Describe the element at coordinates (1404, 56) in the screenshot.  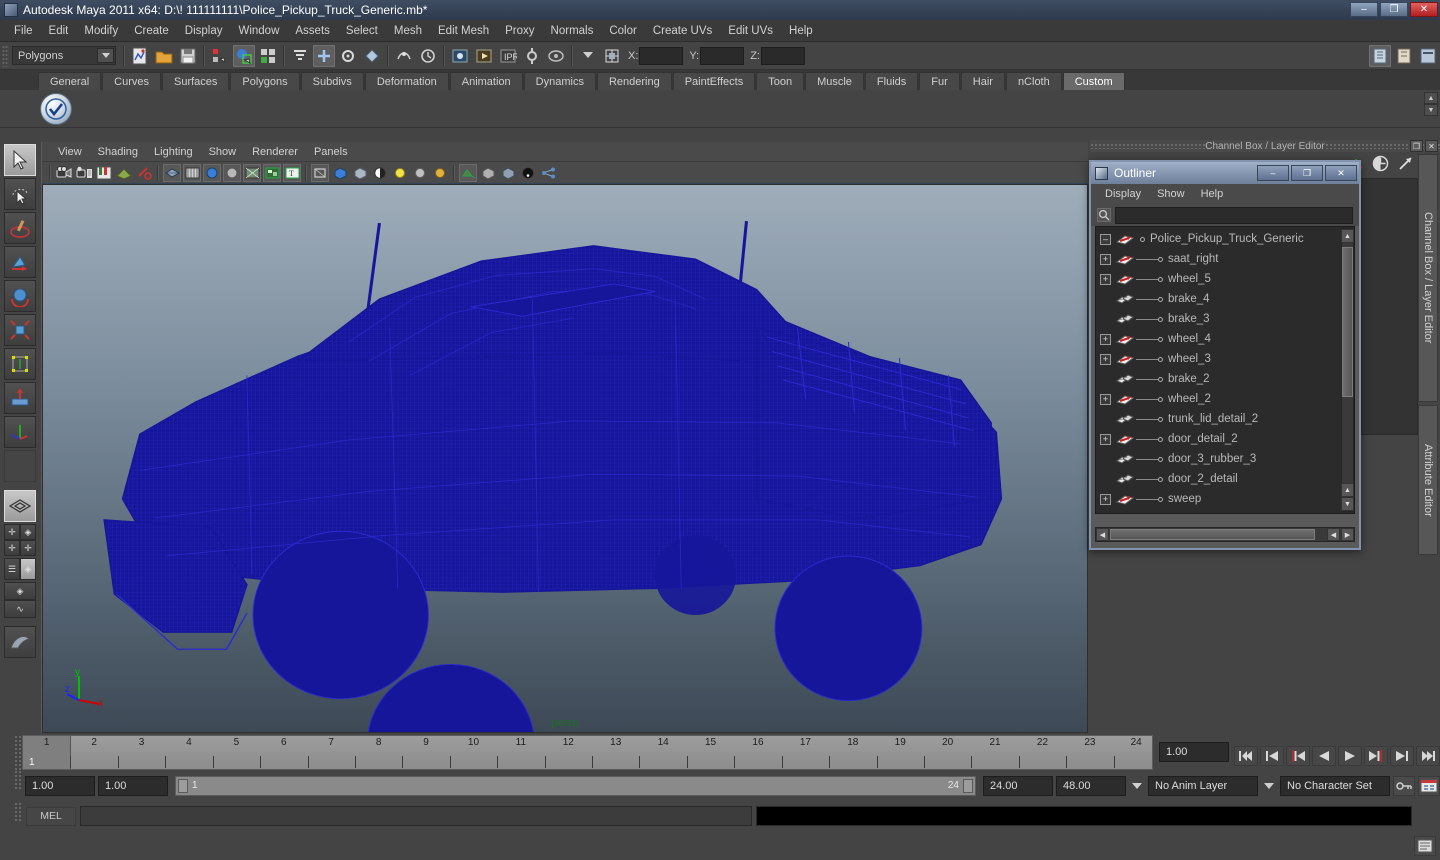
I see `show-hide-attribute-editor-icon` at that location.